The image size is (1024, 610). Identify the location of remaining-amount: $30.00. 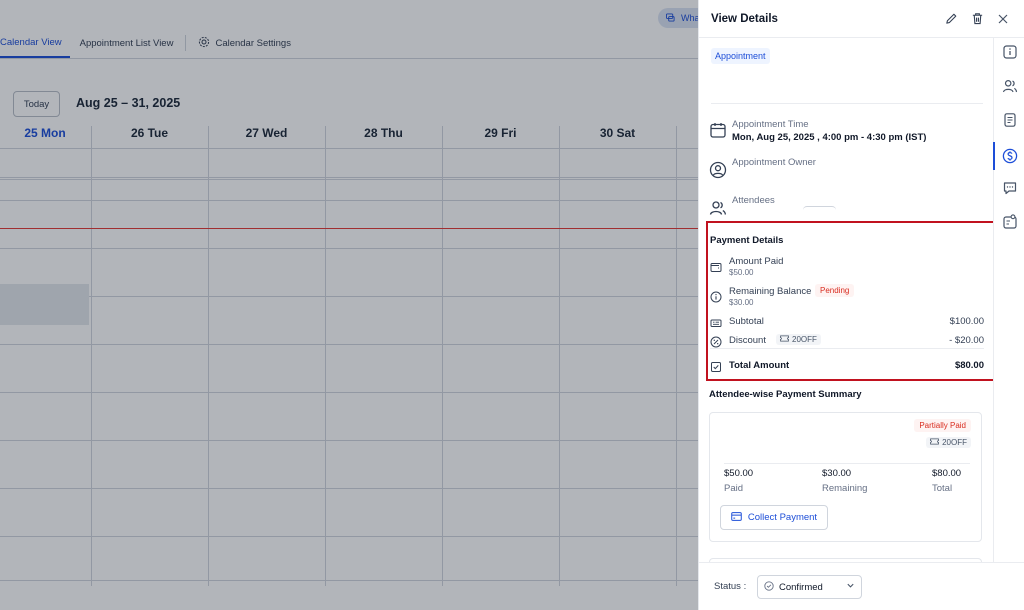
(837, 473).